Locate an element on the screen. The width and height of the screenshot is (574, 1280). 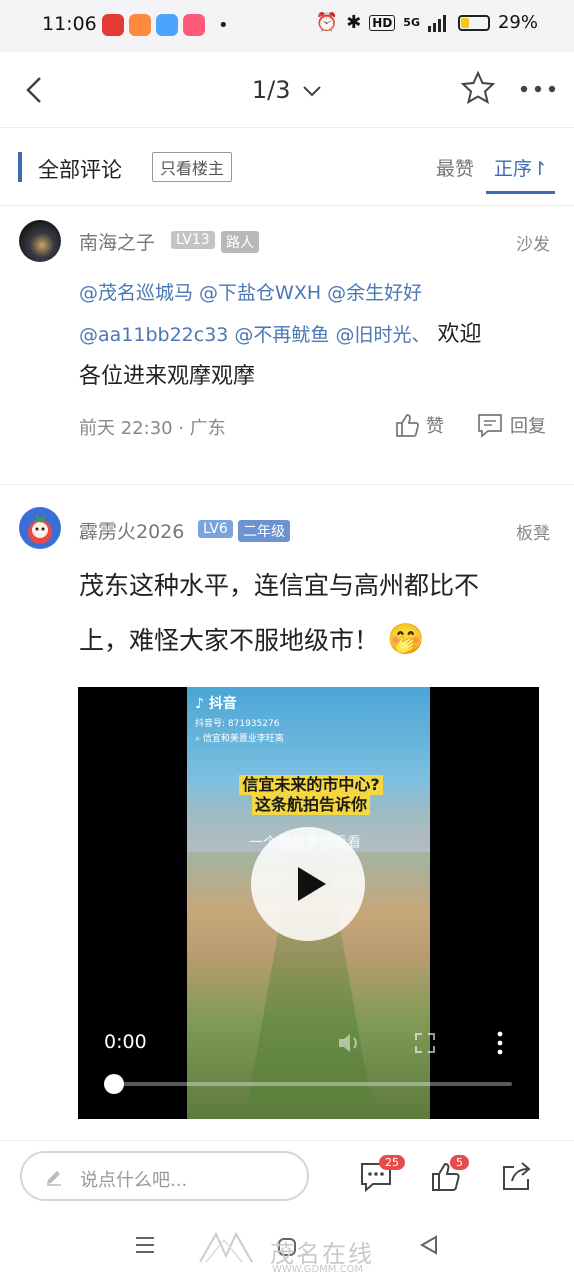
status-bar: 11:06 • ⏰ ✱ HD 5G 29% is located at coordinates (287, 26).